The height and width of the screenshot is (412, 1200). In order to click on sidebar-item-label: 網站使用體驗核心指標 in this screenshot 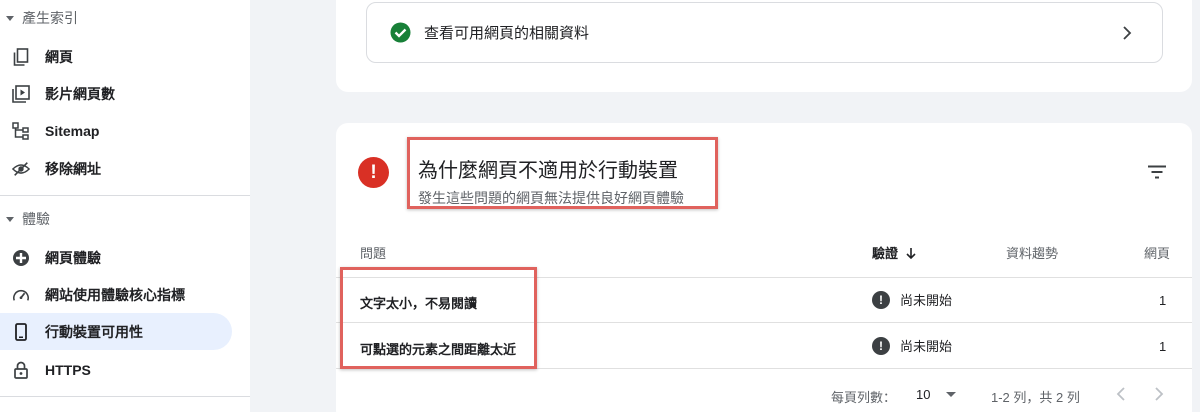, I will do `click(115, 294)`.